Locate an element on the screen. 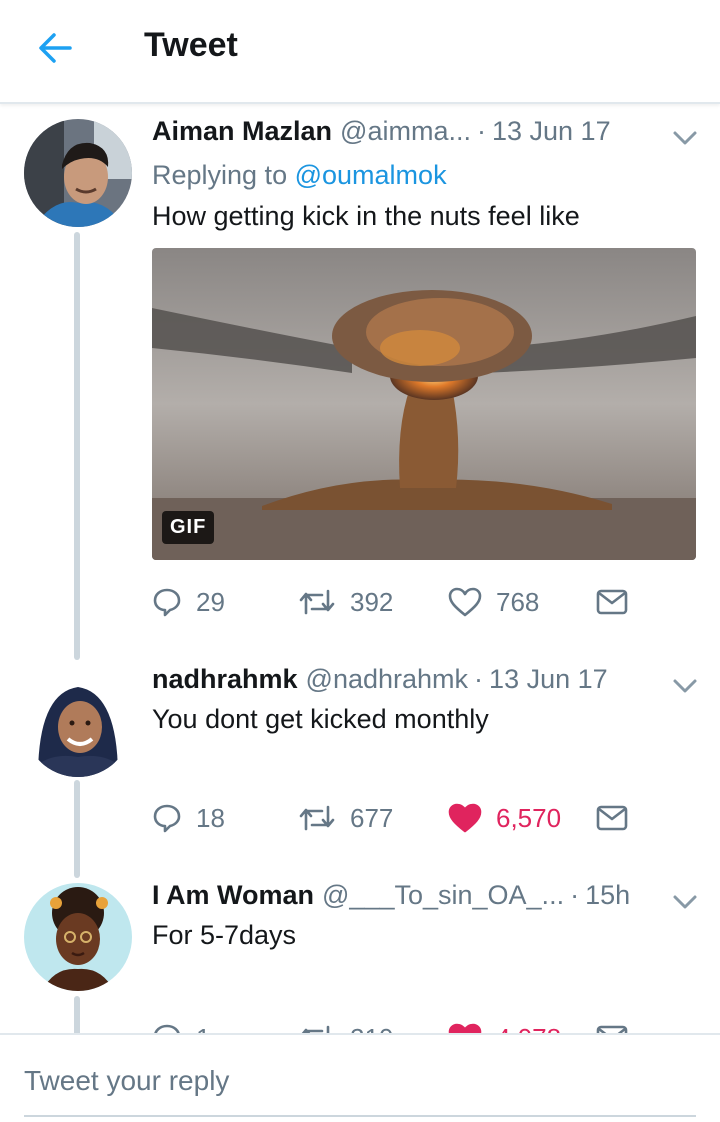 The width and height of the screenshot is (720, 1122). tweet-header: I Am Woman @___To_sin_OA_... · 15h is located at coordinates (426, 895).